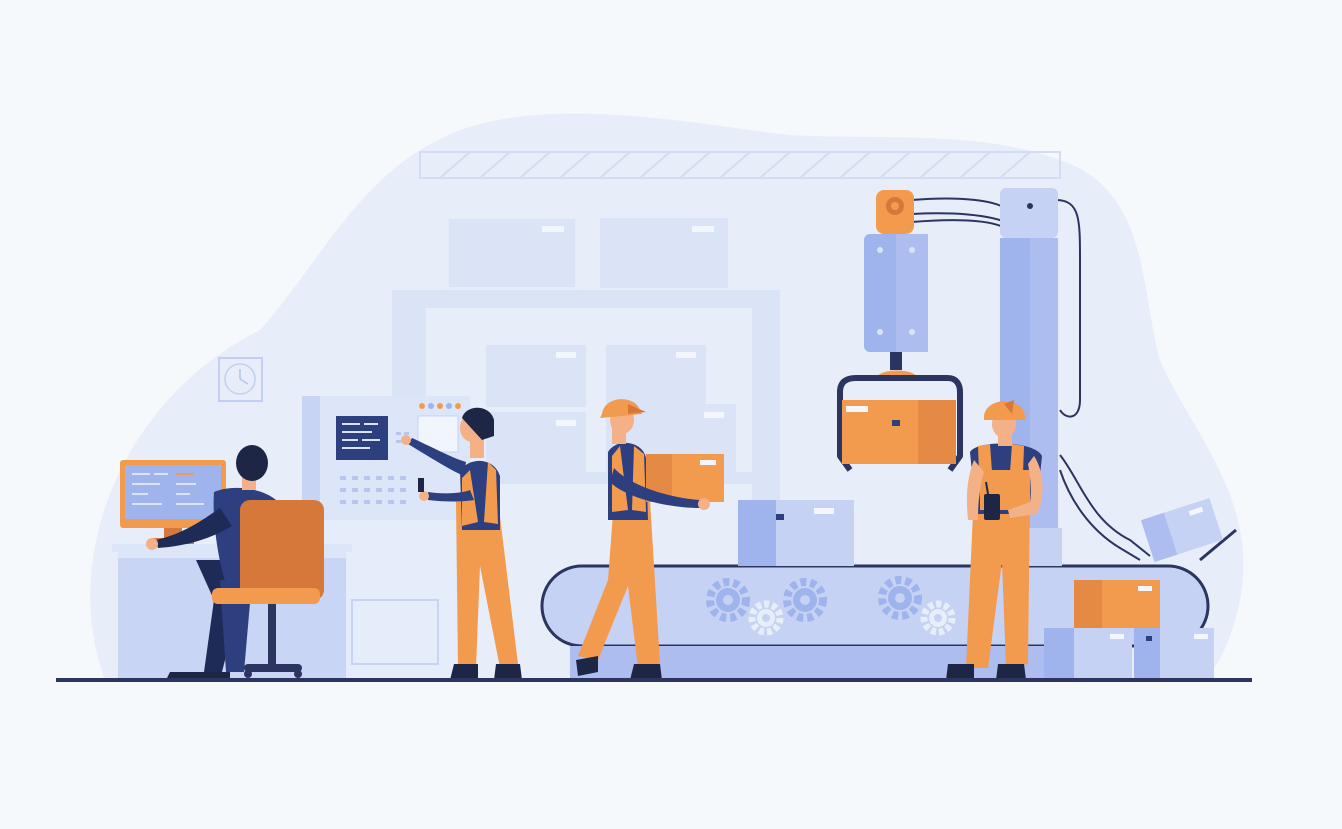 The width and height of the screenshot is (1342, 829). Describe the element at coordinates (362, 438) in the screenshot. I see `panel-screen` at that location.